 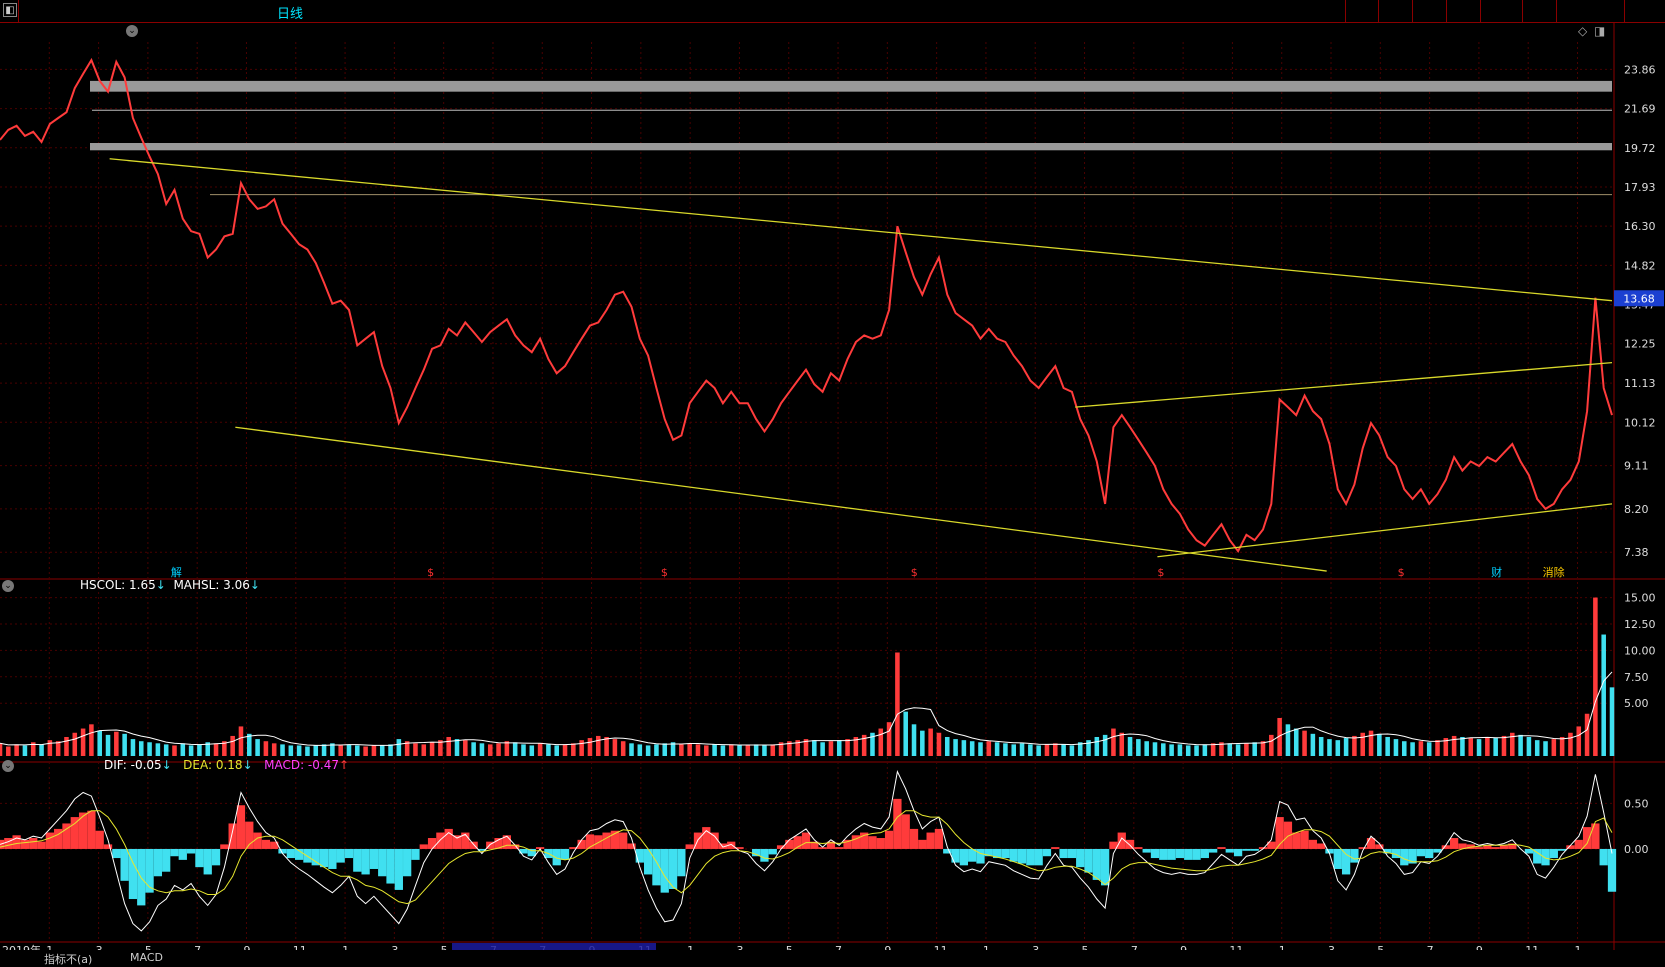 What do you see at coordinates (10, 10) in the screenshot?
I see `panel-toggle-icon: ◧` at bounding box center [10, 10].